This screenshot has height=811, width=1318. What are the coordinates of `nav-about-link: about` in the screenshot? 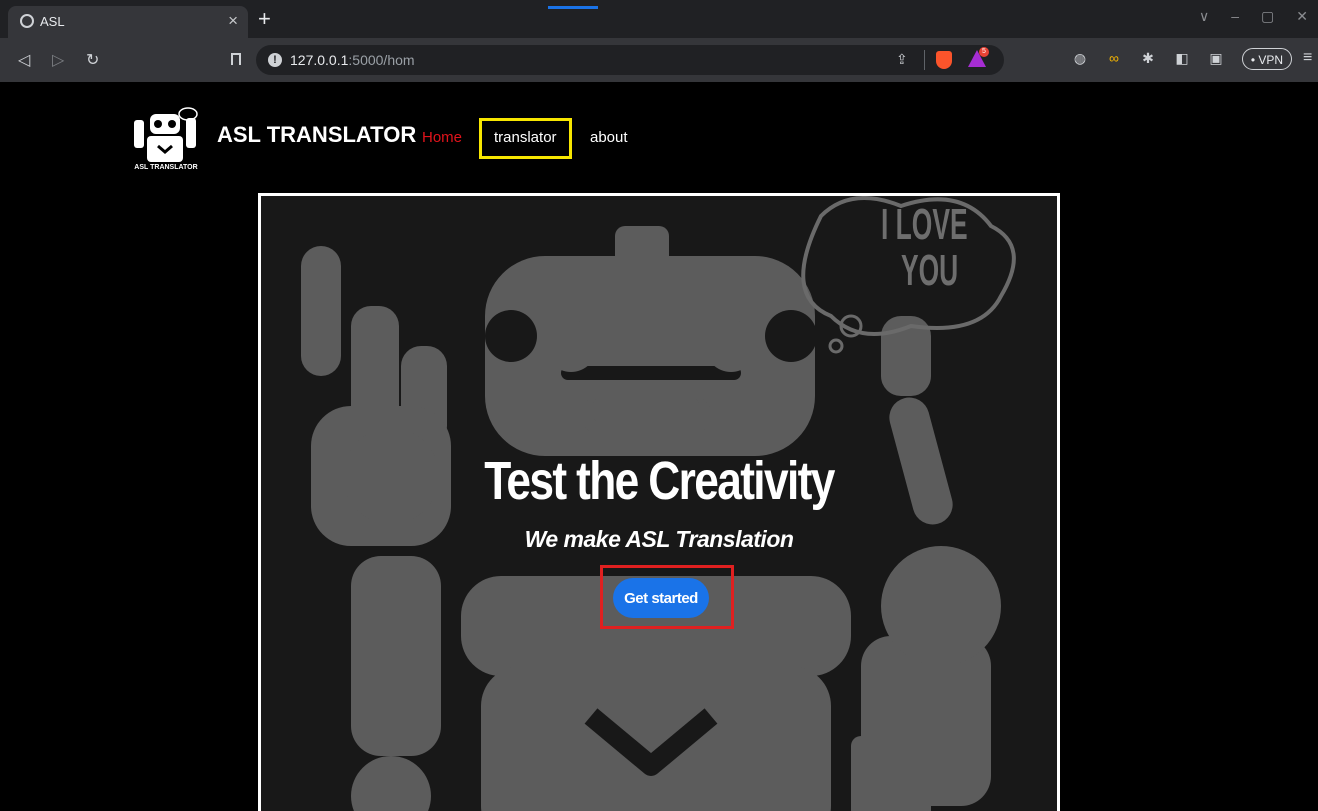 It's located at (609, 137).